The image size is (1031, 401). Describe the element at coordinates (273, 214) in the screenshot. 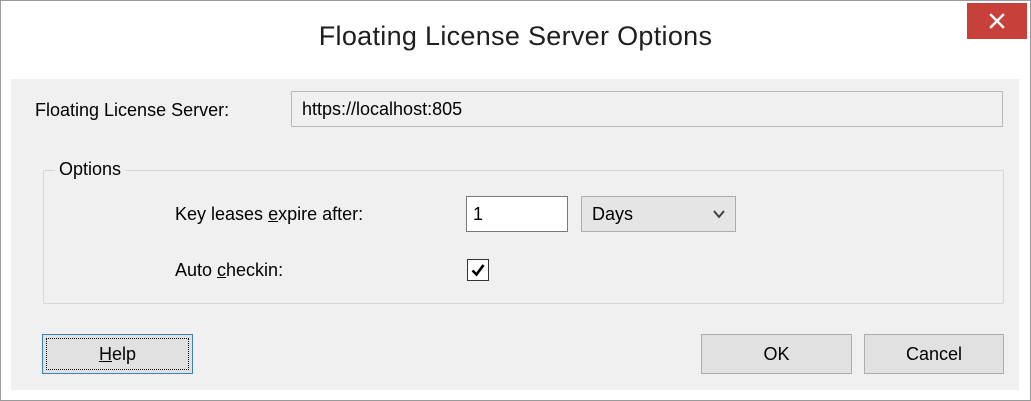

I see `expire-label-mnemonic: e` at that location.